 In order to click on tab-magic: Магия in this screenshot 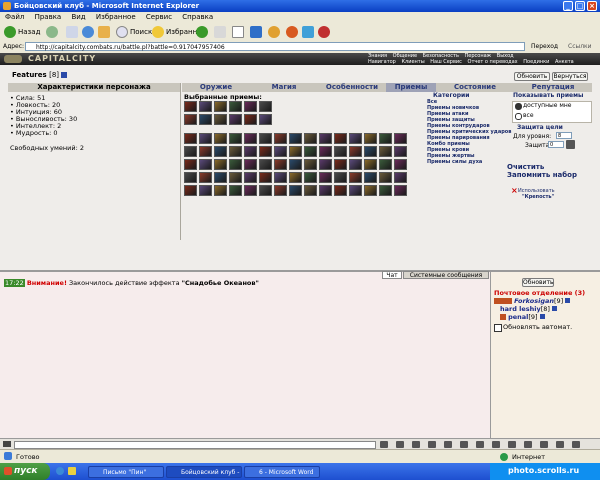, I will do `click(284, 87)`.